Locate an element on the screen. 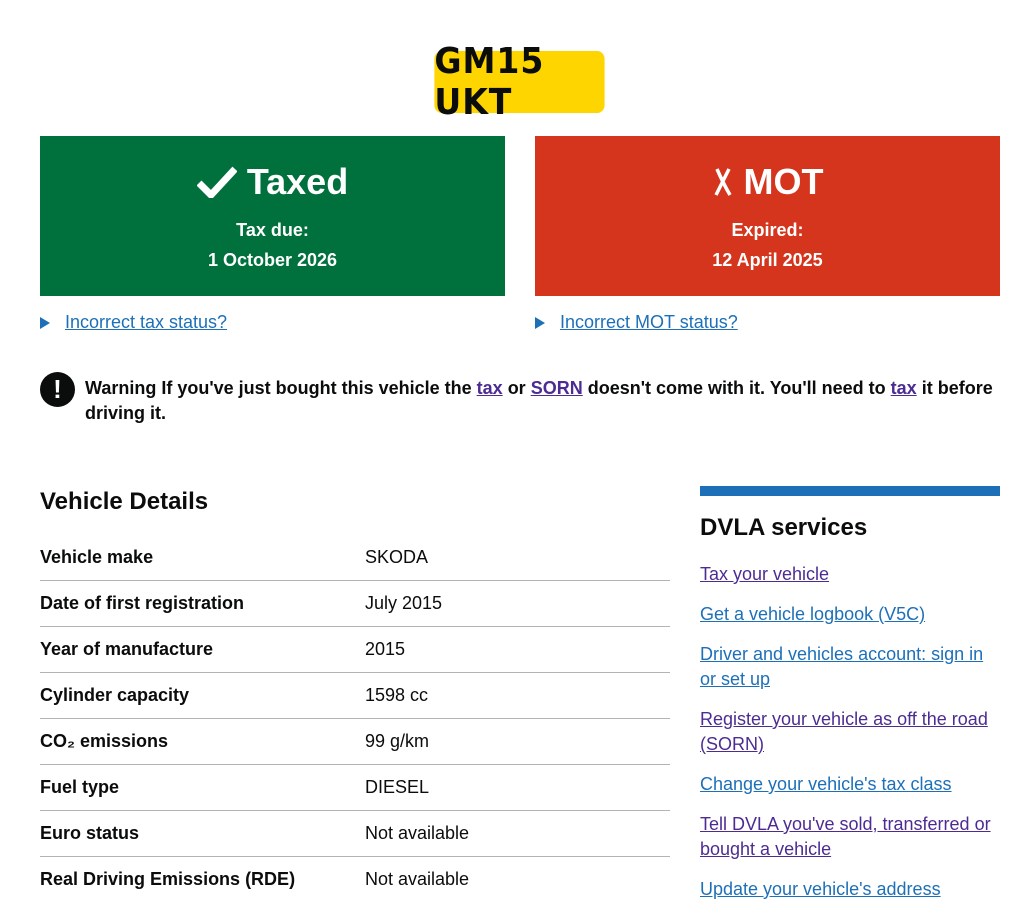 The width and height of the screenshot is (1026, 917). row-key: Cylinder capacity is located at coordinates (202, 695).